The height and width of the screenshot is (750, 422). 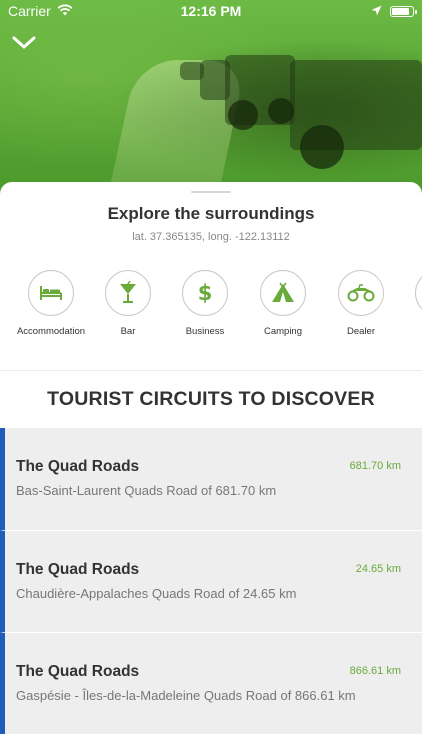 I want to click on circuit-distance: 681.70 km, so click(x=375, y=466).